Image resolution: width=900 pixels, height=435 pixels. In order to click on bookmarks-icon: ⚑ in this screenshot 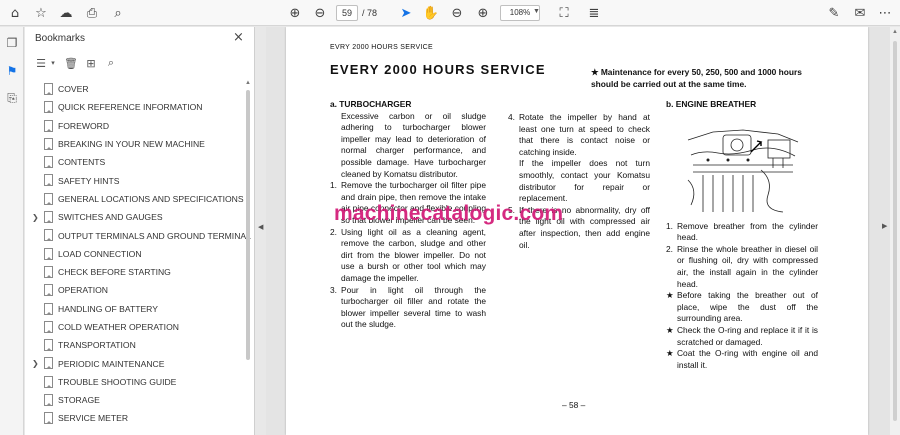, I will do `click(12, 71)`.